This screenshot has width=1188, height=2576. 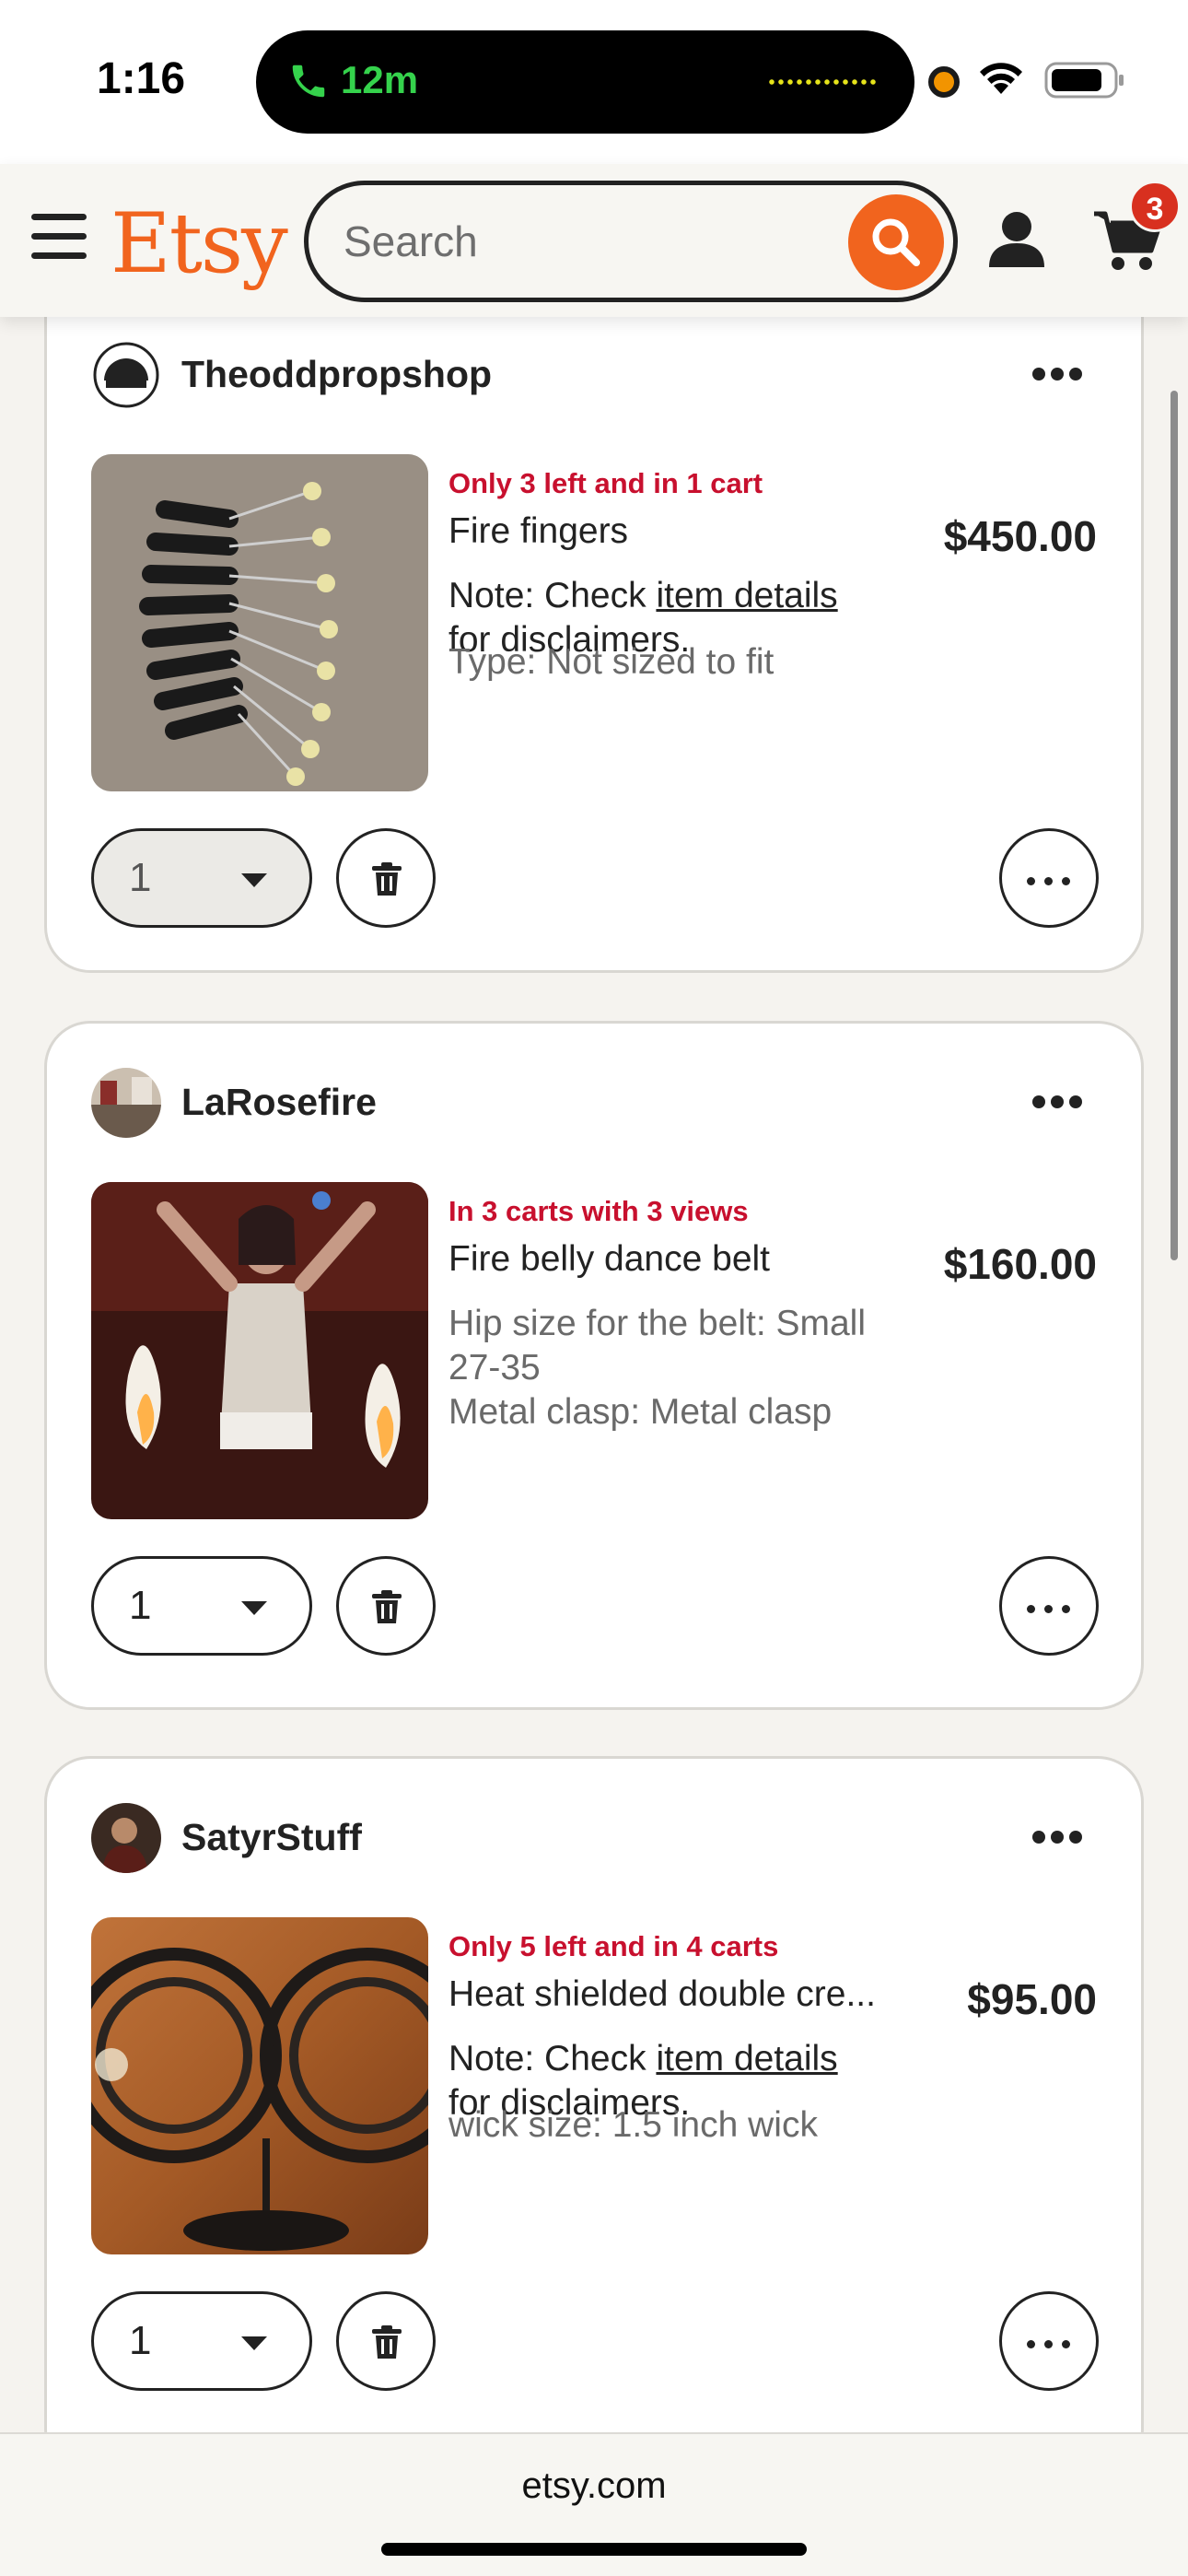 I want to click on microphone-indicator-icon, so click(x=944, y=82).